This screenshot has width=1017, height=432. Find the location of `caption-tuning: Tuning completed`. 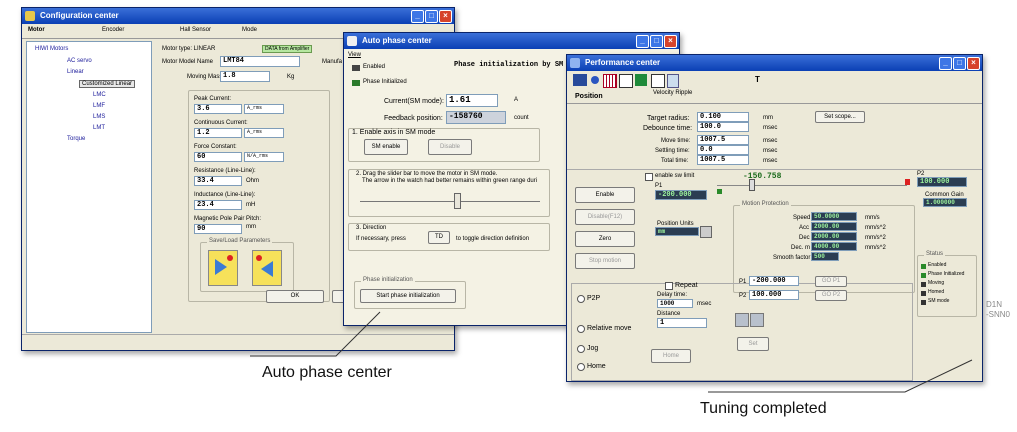

caption-tuning: Tuning completed is located at coordinates (763, 408).